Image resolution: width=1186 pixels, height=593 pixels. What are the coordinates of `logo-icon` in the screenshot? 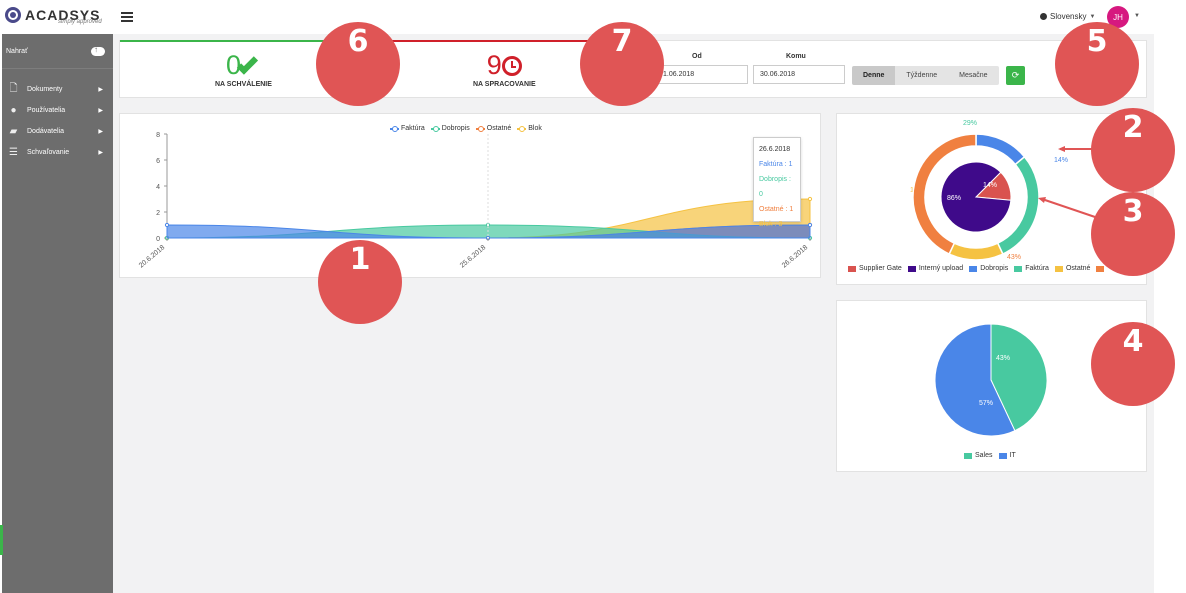 It's located at (13, 15).